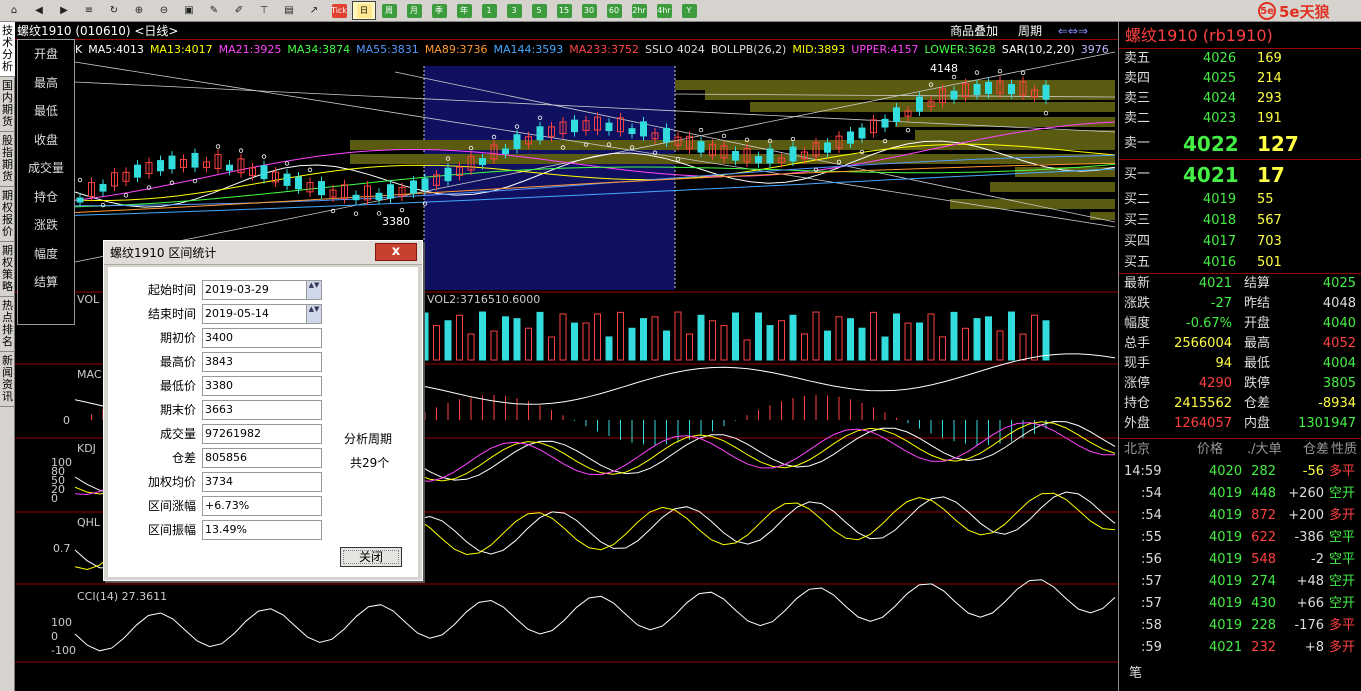  What do you see at coordinates (439, 10) in the screenshot?
I see `toolbar-season-button: 季` at bounding box center [439, 10].